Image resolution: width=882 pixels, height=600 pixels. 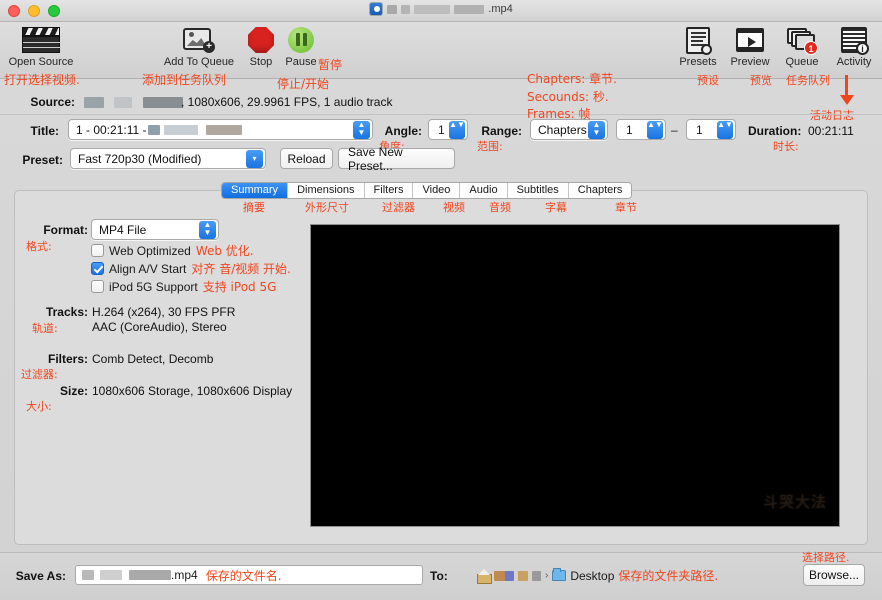 I want to click on home-icon, so click(x=484, y=576).